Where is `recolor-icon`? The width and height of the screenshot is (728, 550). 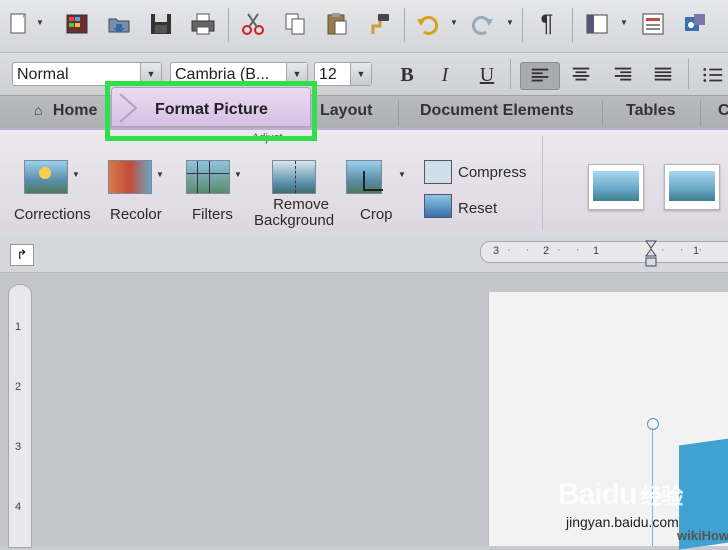
recolor-icon is located at coordinates (130, 177).